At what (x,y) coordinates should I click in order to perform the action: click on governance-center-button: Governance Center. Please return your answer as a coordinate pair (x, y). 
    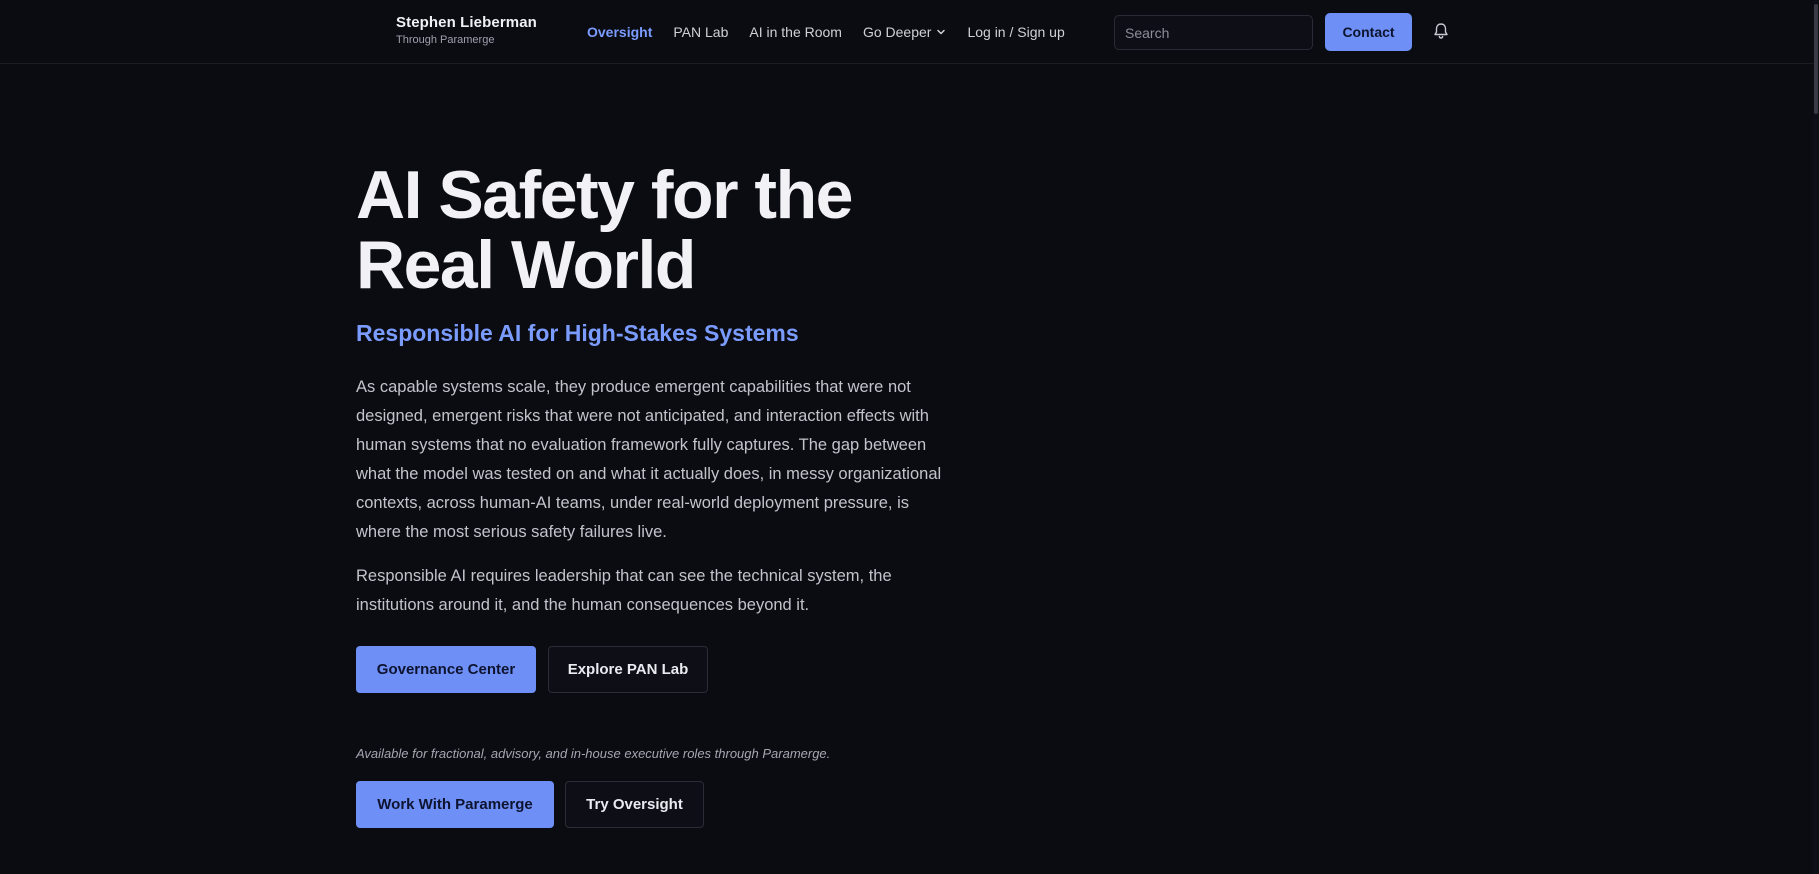
    Looking at the image, I should click on (446, 669).